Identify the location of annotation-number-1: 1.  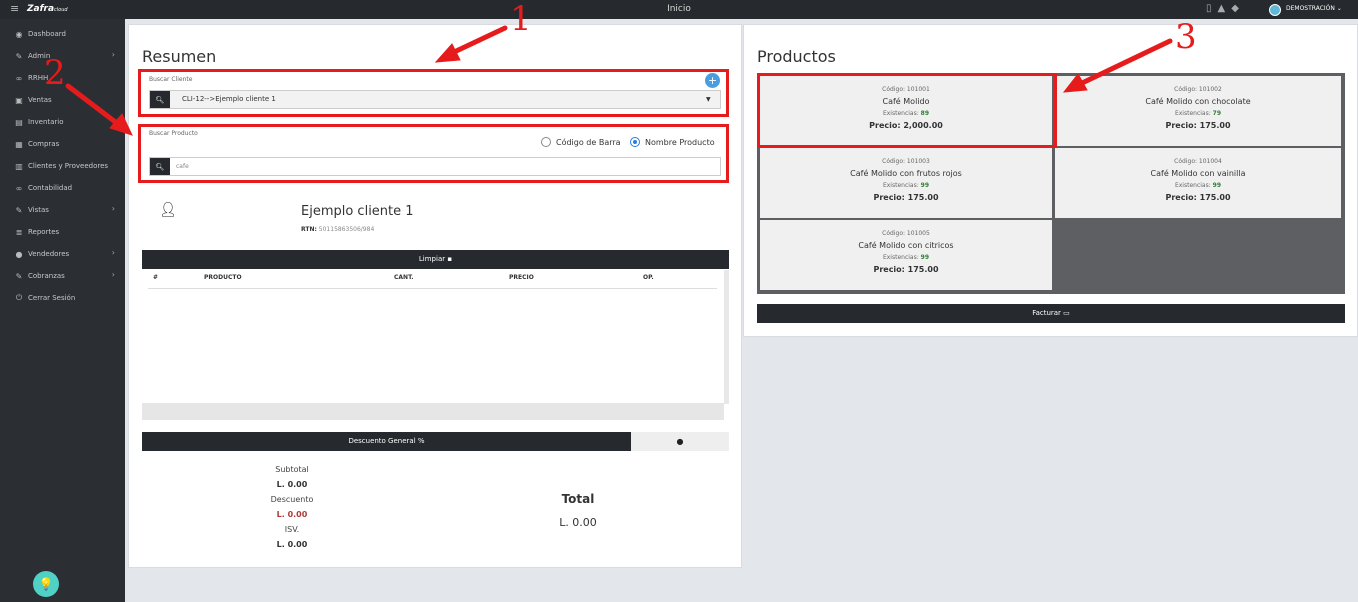
(521, 19).